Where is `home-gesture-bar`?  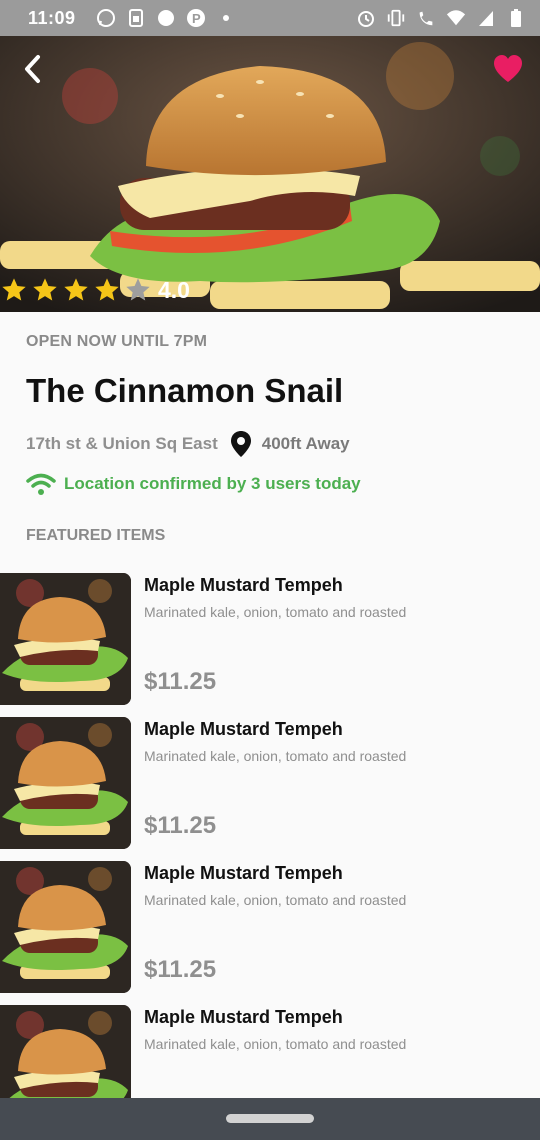 home-gesture-bar is located at coordinates (270, 1118).